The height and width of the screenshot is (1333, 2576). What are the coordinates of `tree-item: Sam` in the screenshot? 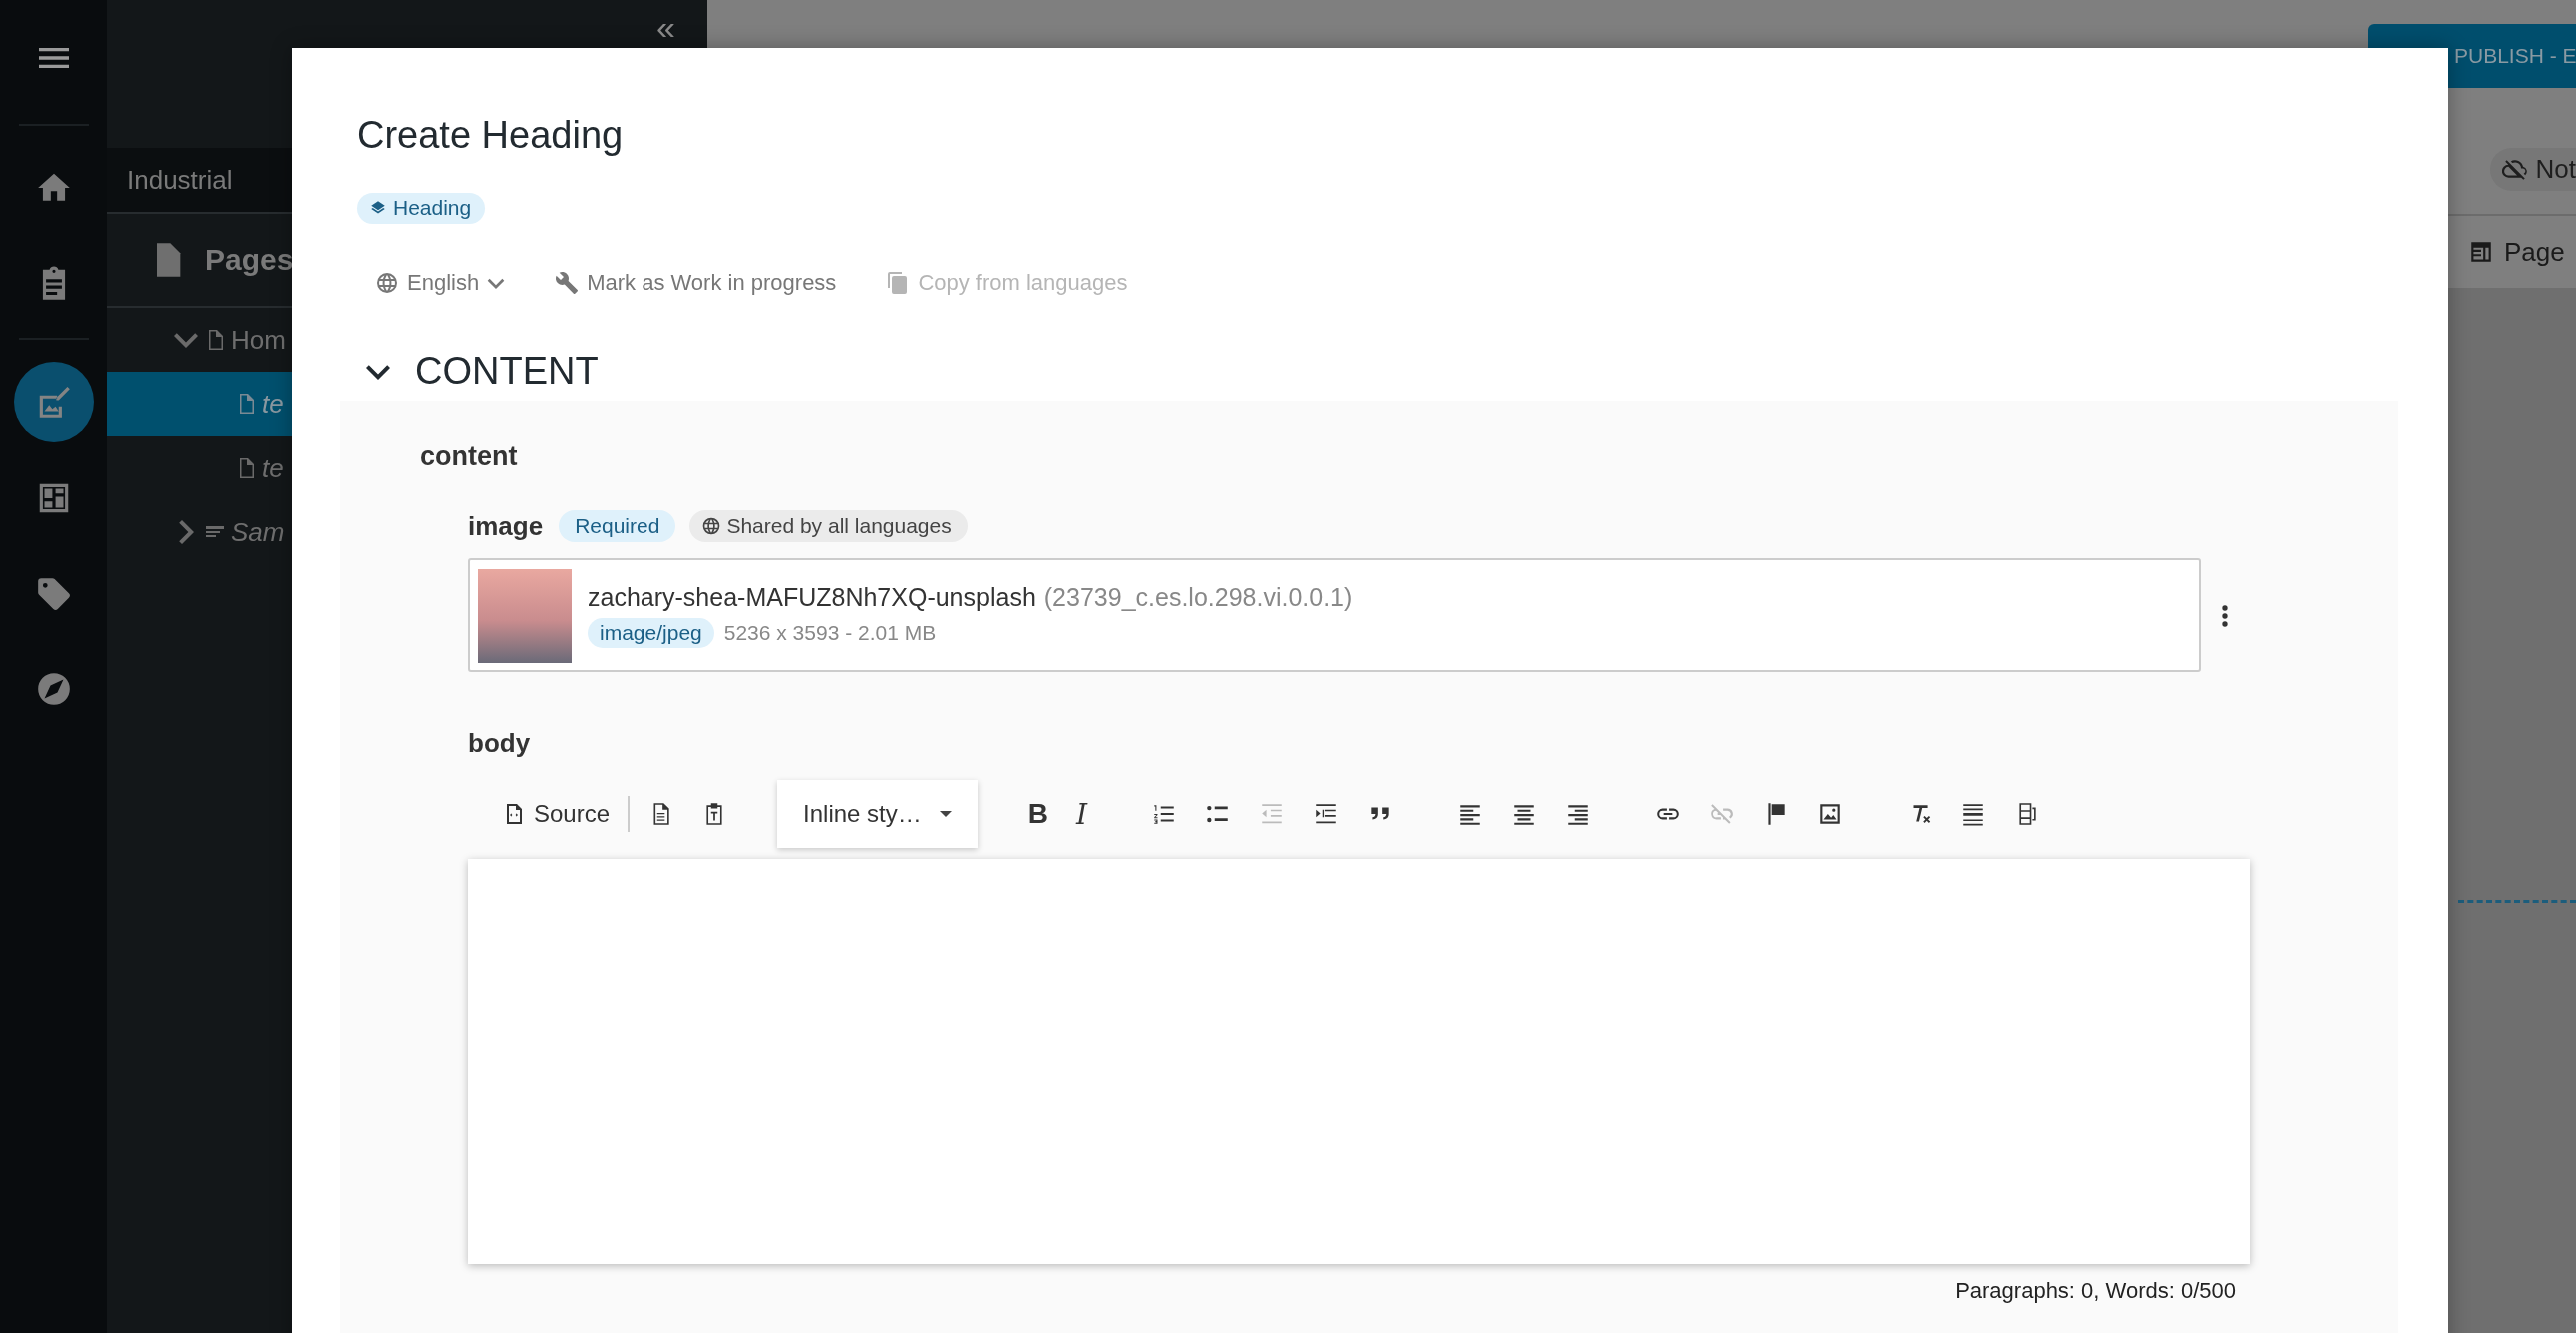 It's located at (258, 532).